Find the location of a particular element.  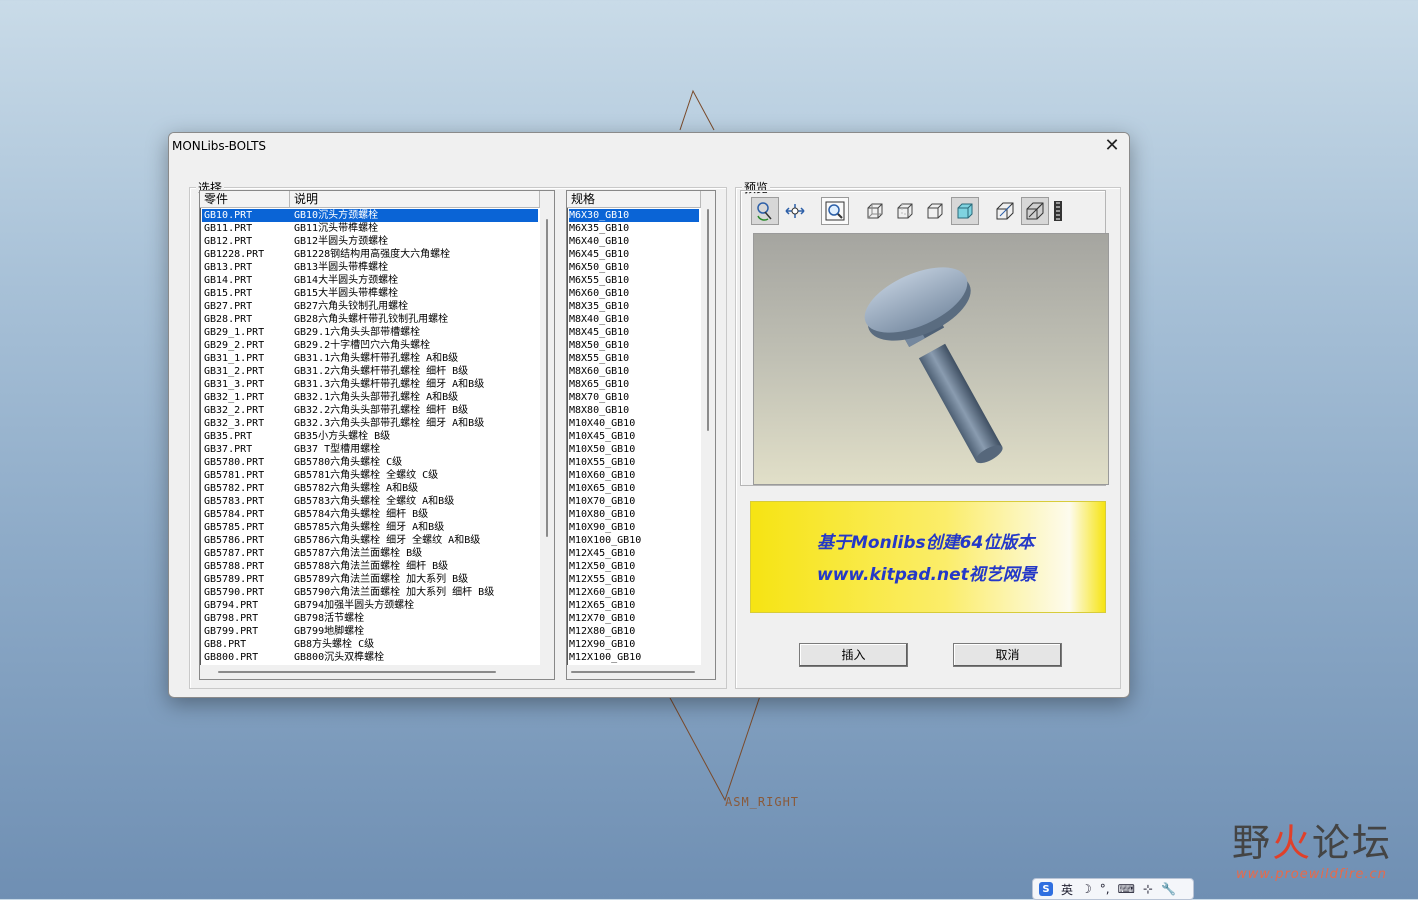

parts-list-row: GB35.PRT GB35小方头螺栓 B级 is located at coordinates (370, 436).